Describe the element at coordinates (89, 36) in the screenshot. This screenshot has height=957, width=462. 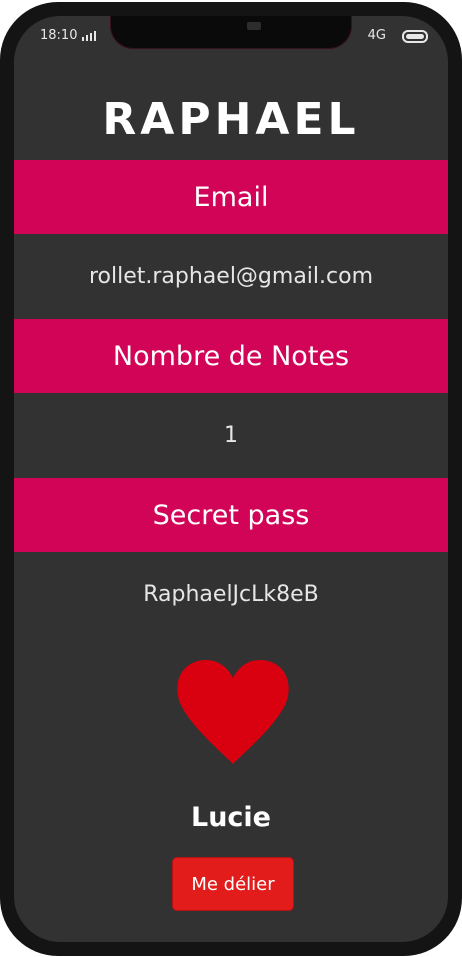
I see `signal-icon` at that location.